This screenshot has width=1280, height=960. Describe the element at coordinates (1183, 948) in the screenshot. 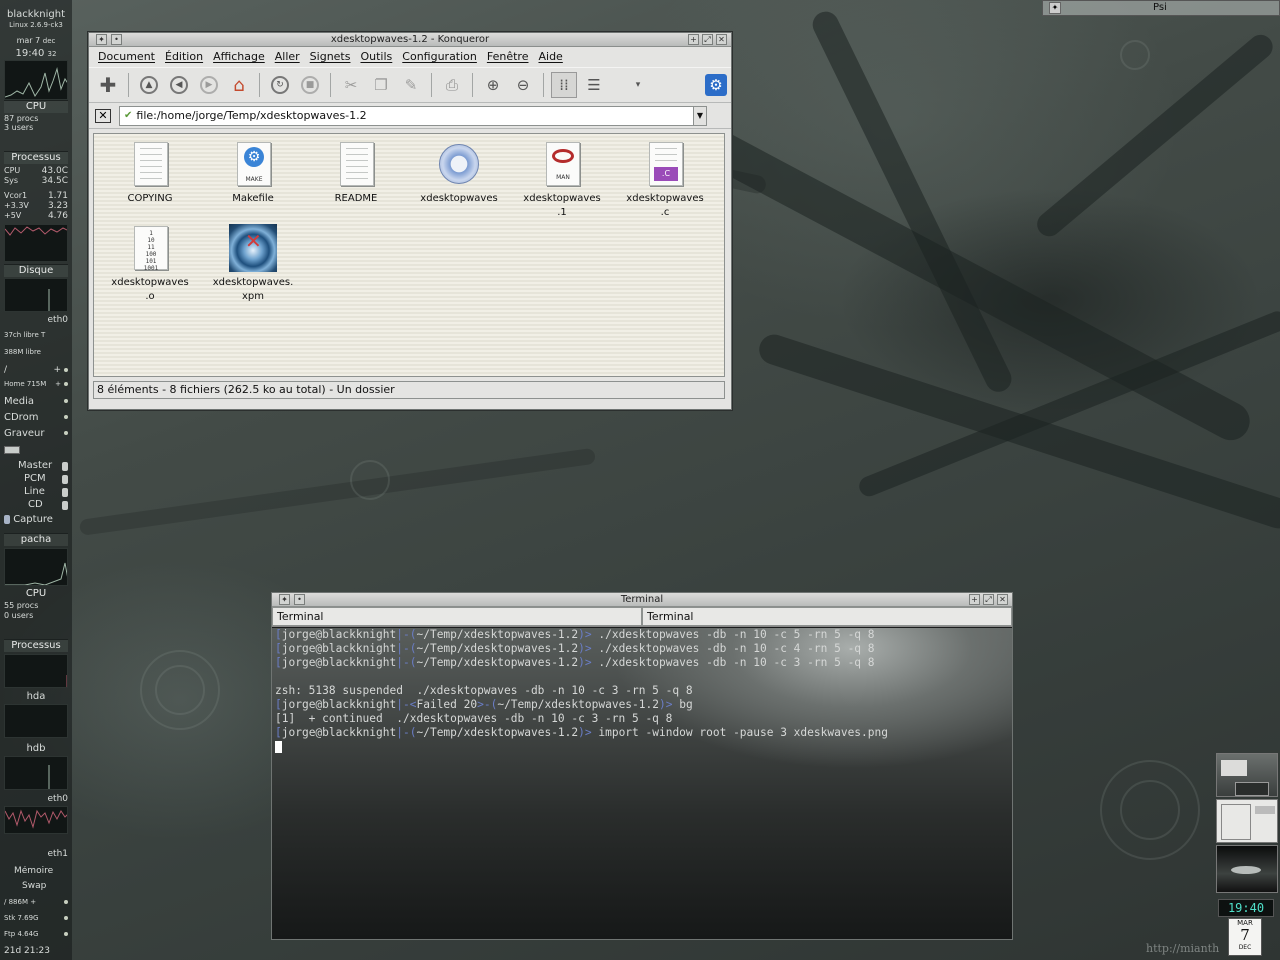

I see `wallpaper-watermark: http://mianth` at that location.